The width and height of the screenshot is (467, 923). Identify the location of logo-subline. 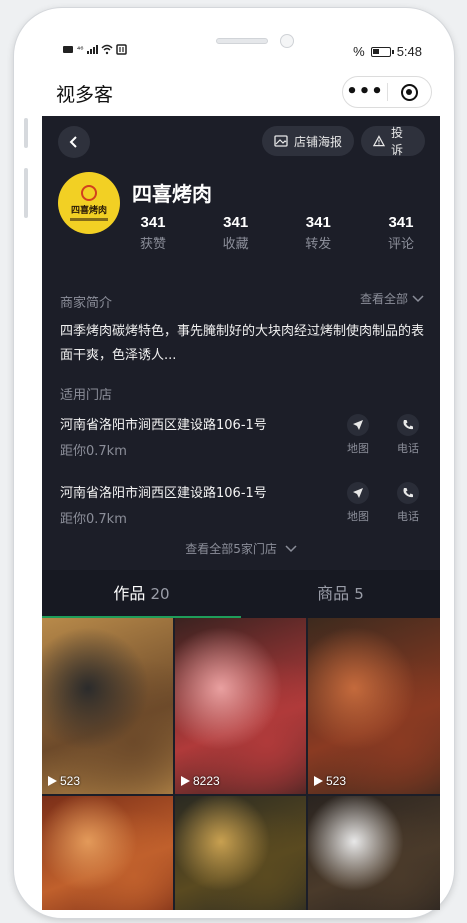
(89, 219).